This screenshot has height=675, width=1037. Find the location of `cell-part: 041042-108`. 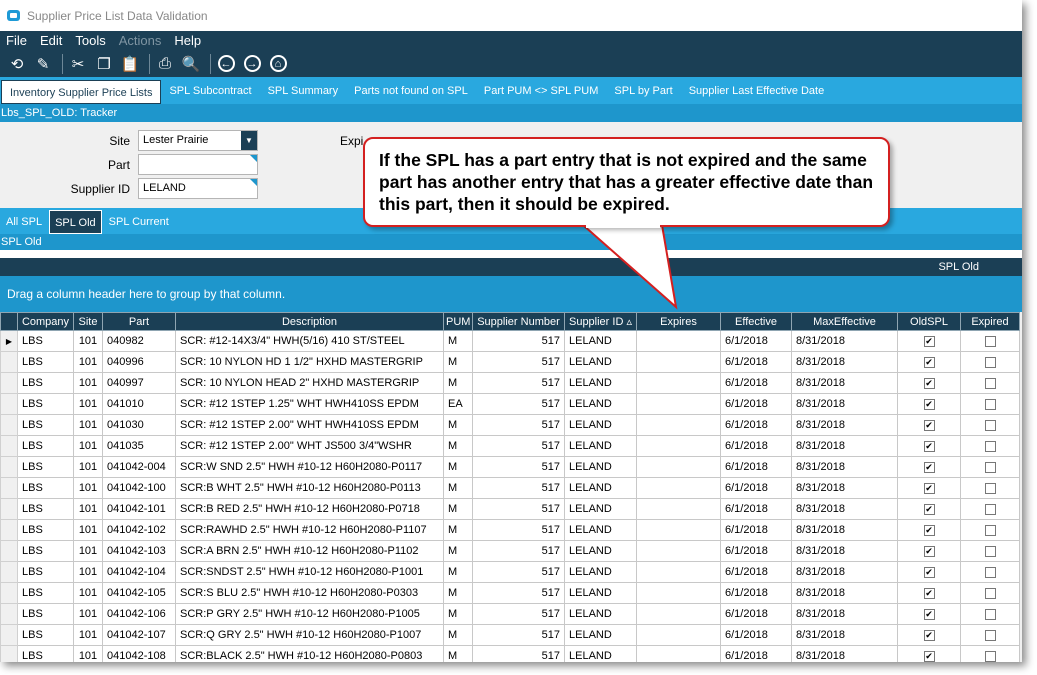

cell-part: 041042-108 is located at coordinates (139, 653).